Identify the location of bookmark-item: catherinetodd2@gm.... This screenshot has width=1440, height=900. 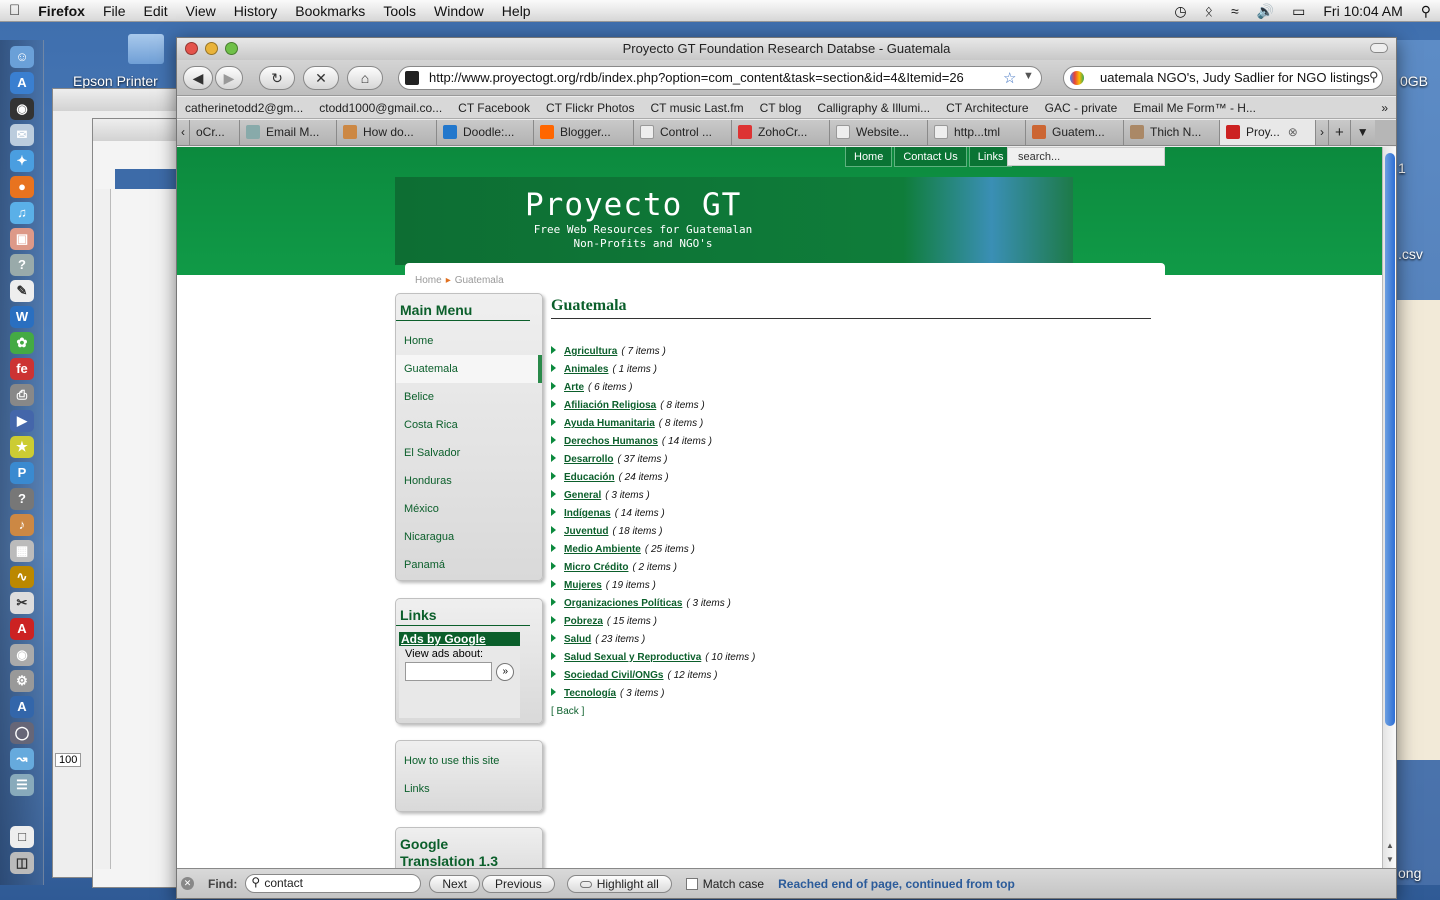
(244, 108).